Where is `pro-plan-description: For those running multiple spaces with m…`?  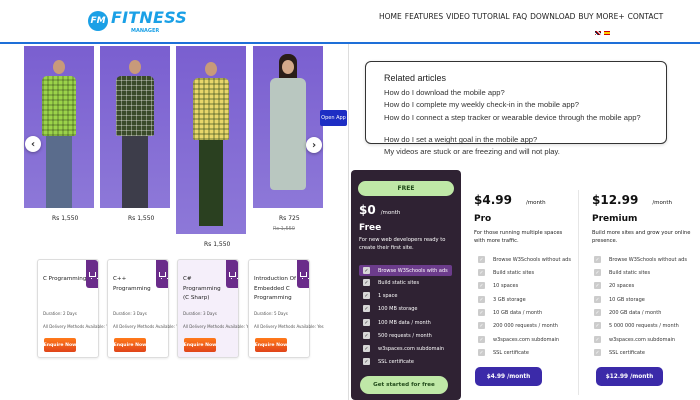 pro-plan-description: For those running multiple spaces with m… is located at coordinates (518, 237).